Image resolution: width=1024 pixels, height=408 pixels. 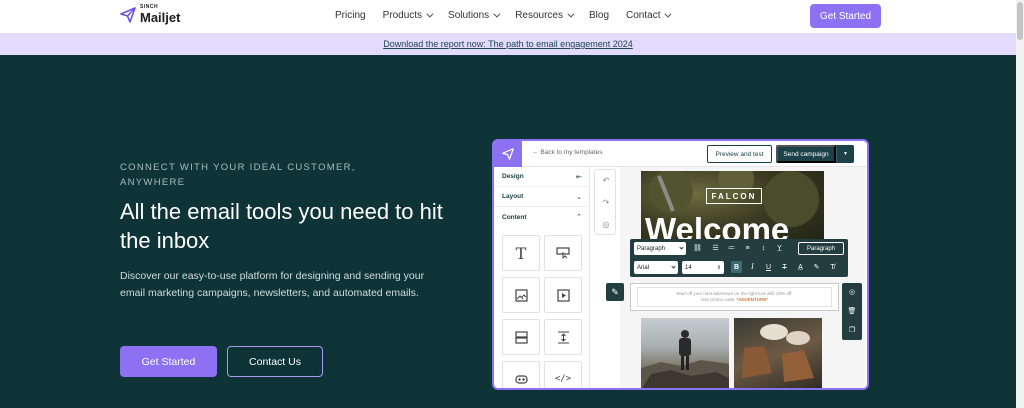 What do you see at coordinates (816, 267) in the screenshot?
I see `highlight-pen-icon: ✎` at bounding box center [816, 267].